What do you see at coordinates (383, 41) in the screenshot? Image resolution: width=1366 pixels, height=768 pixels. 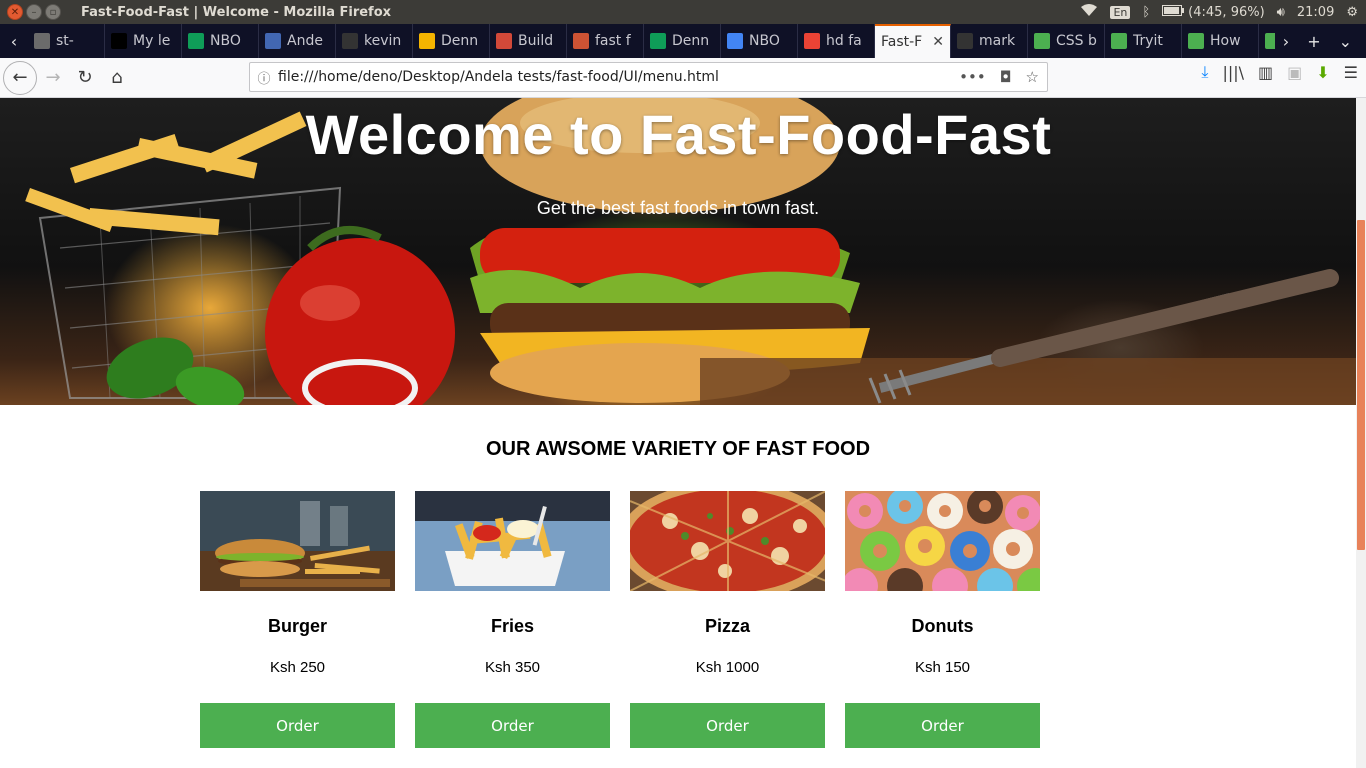 I see `tab-label: kevin` at bounding box center [383, 41].